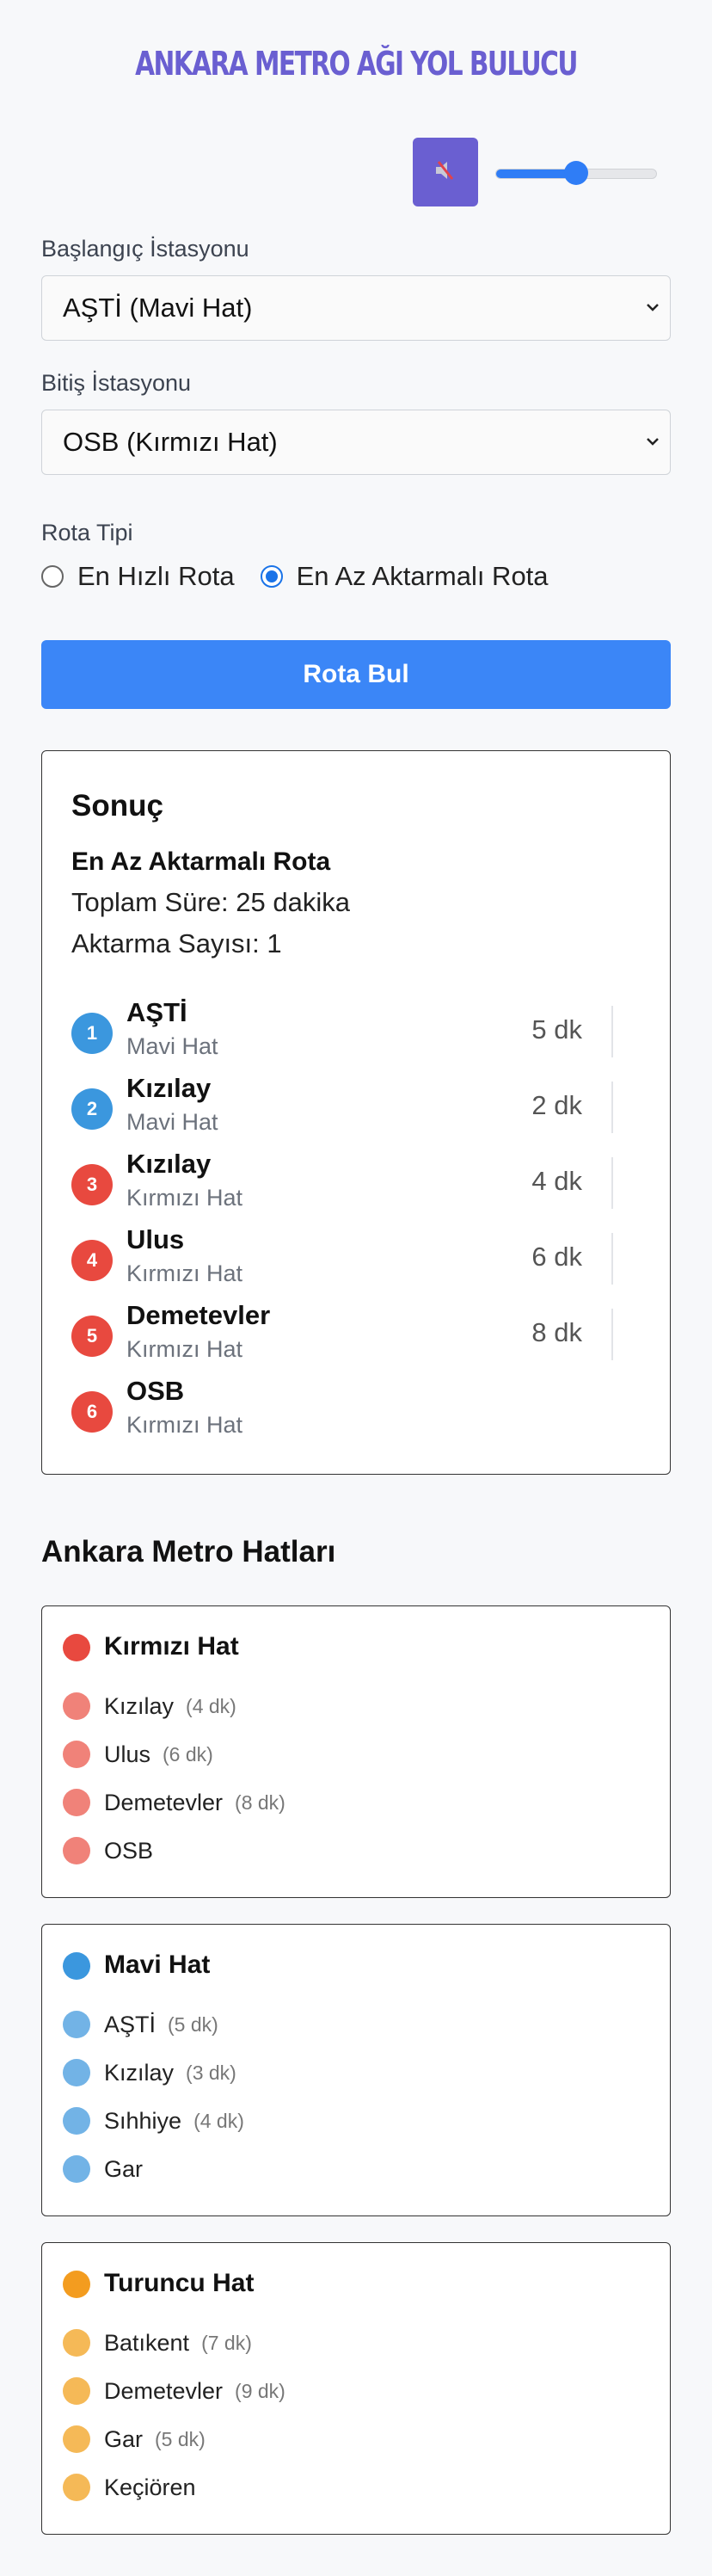 This screenshot has height=2576, width=712. I want to click on step-station: Kızılay, so click(169, 1164).